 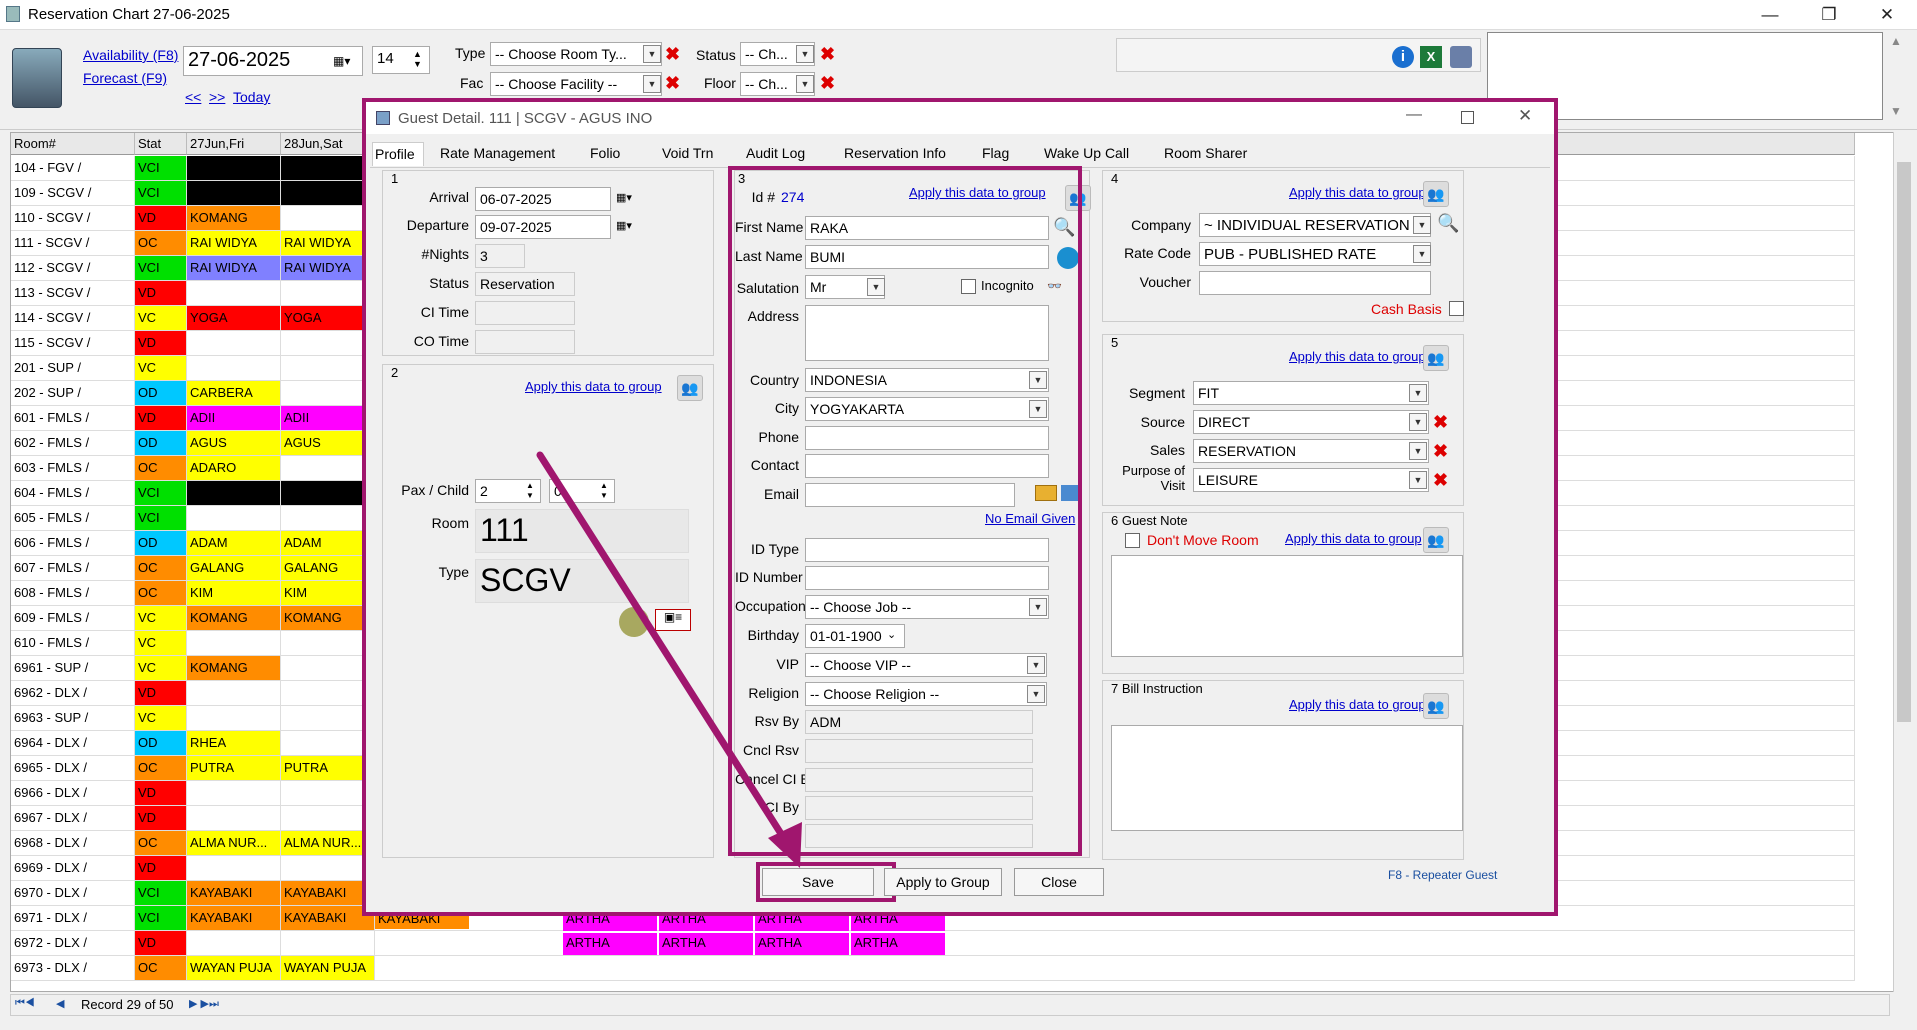 What do you see at coordinates (662, 647) in the screenshot?
I see `arrow-shaft` at bounding box center [662, 647].